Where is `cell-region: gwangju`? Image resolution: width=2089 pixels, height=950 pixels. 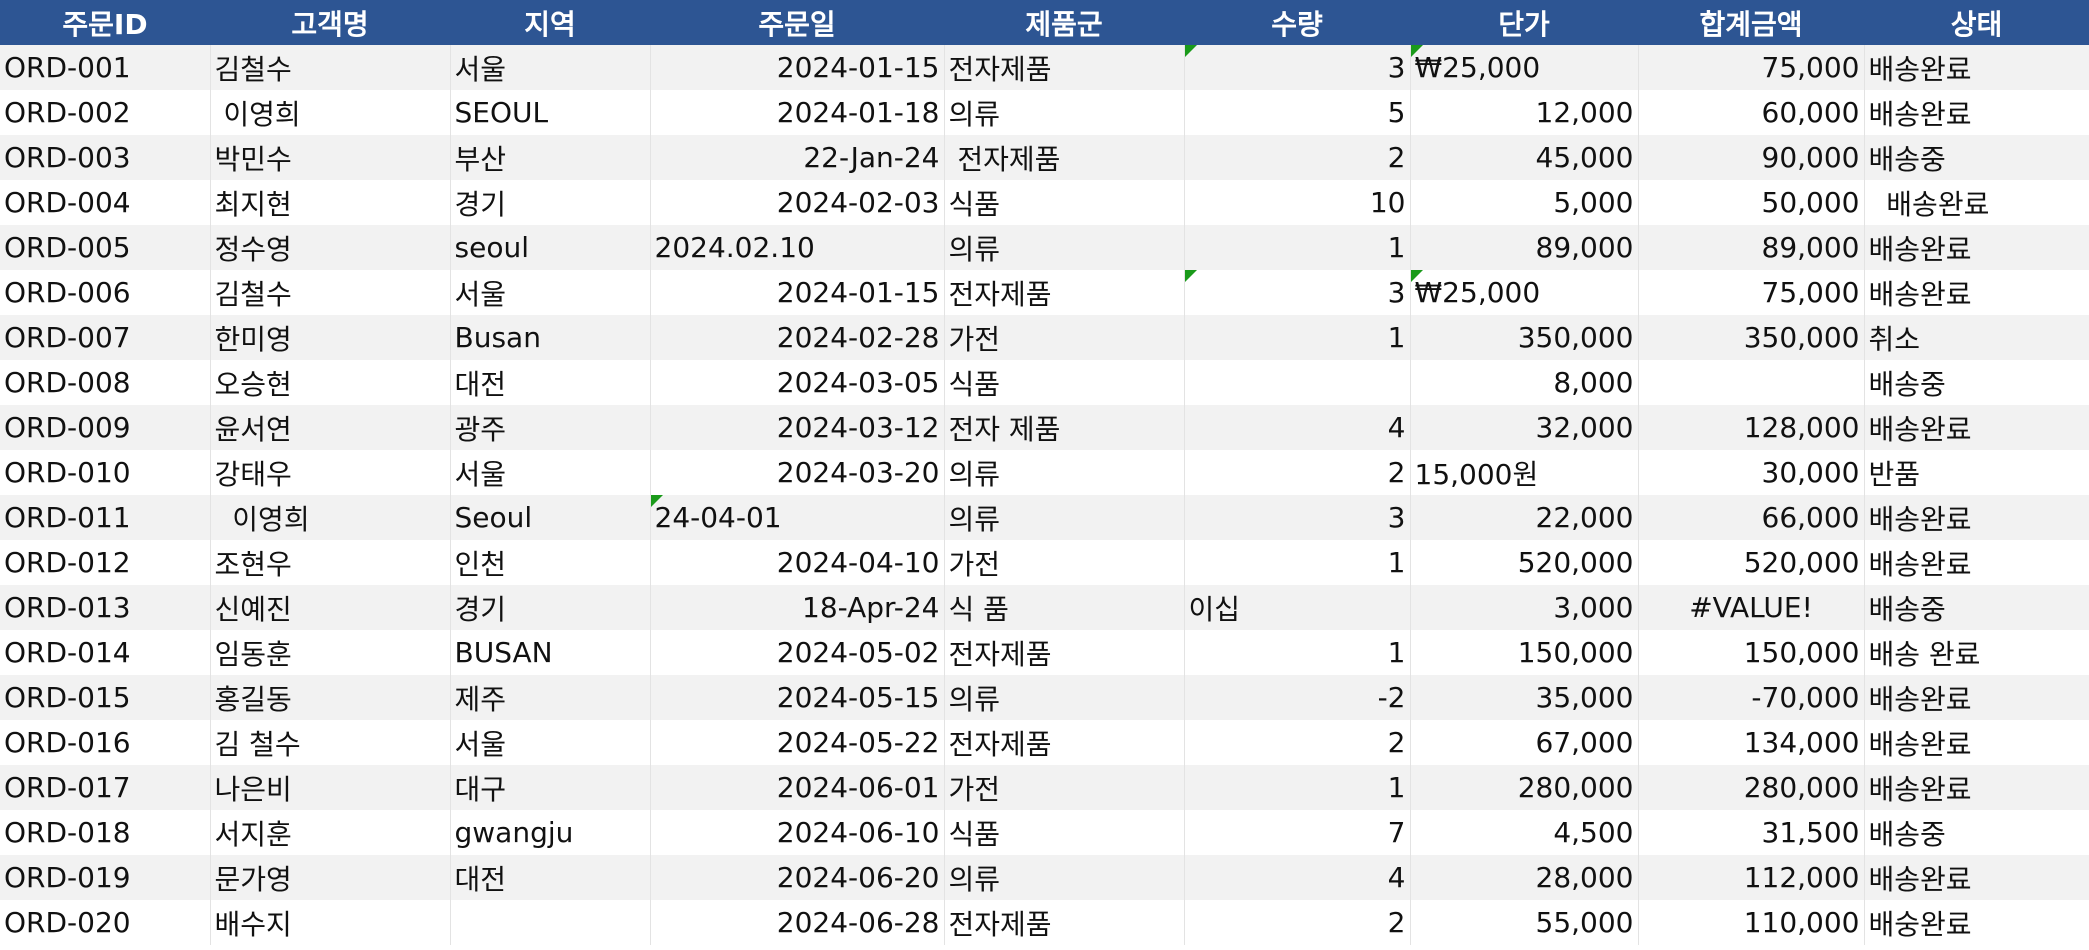 cell-region: gwangju is located at coordinates (550, 832).